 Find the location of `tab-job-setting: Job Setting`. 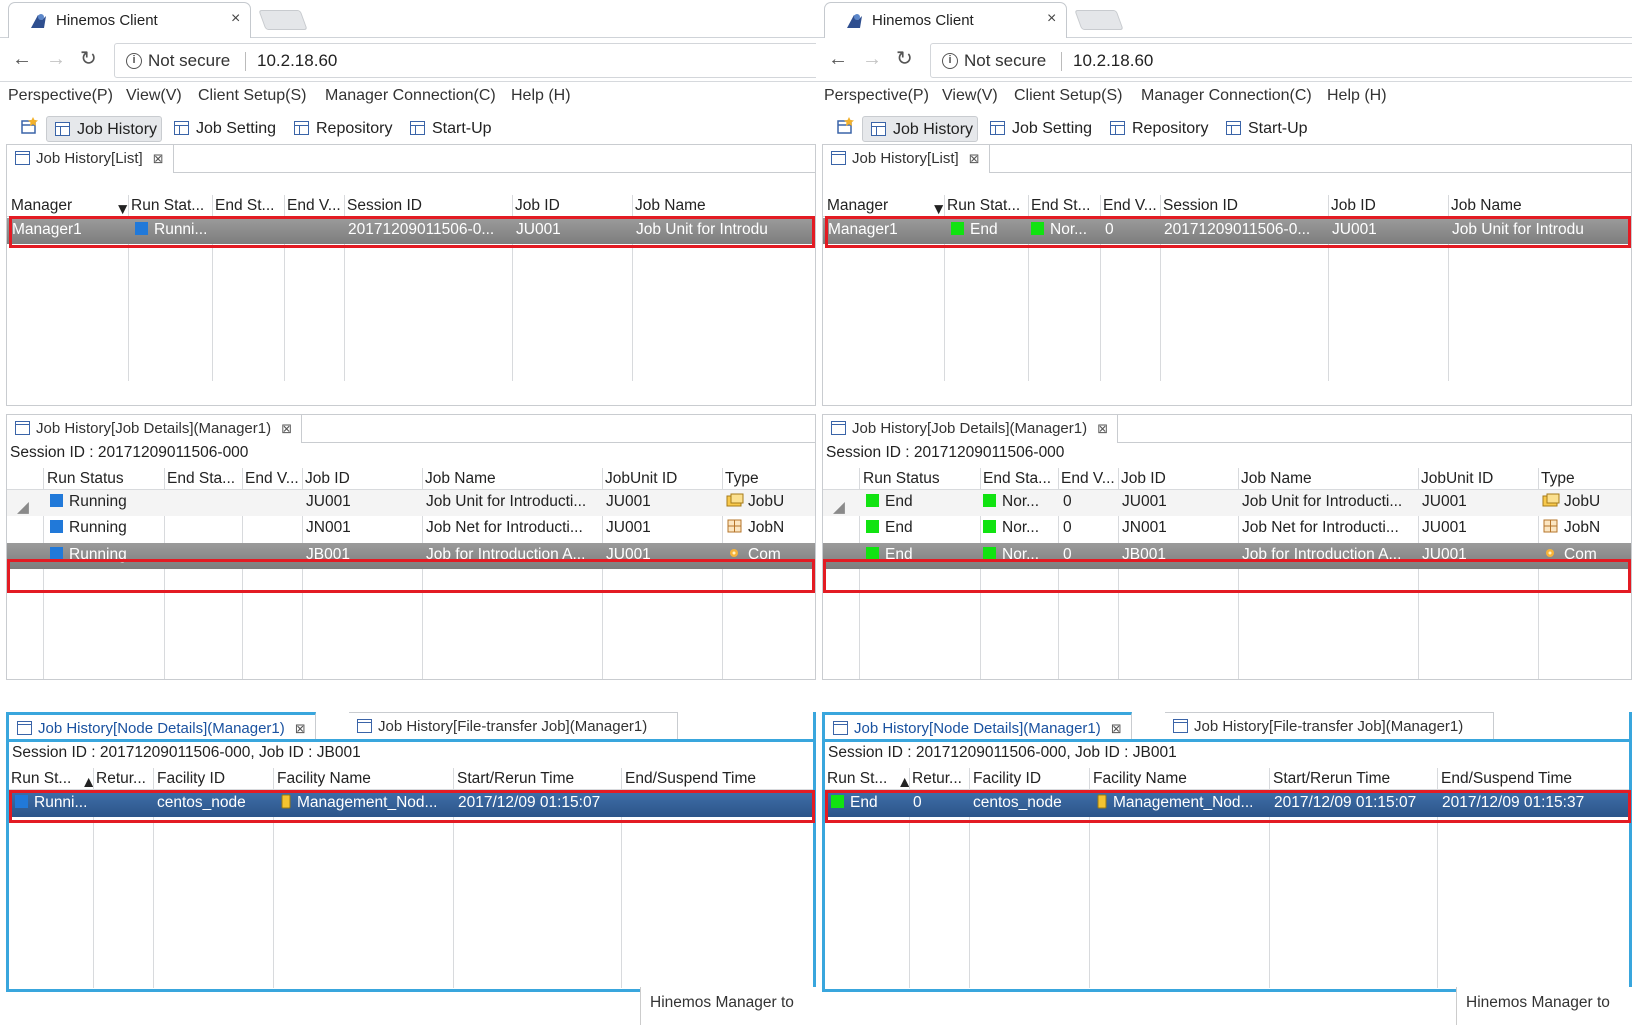

tab-job-setting: Job Setting is located at coordinates (225, 129).